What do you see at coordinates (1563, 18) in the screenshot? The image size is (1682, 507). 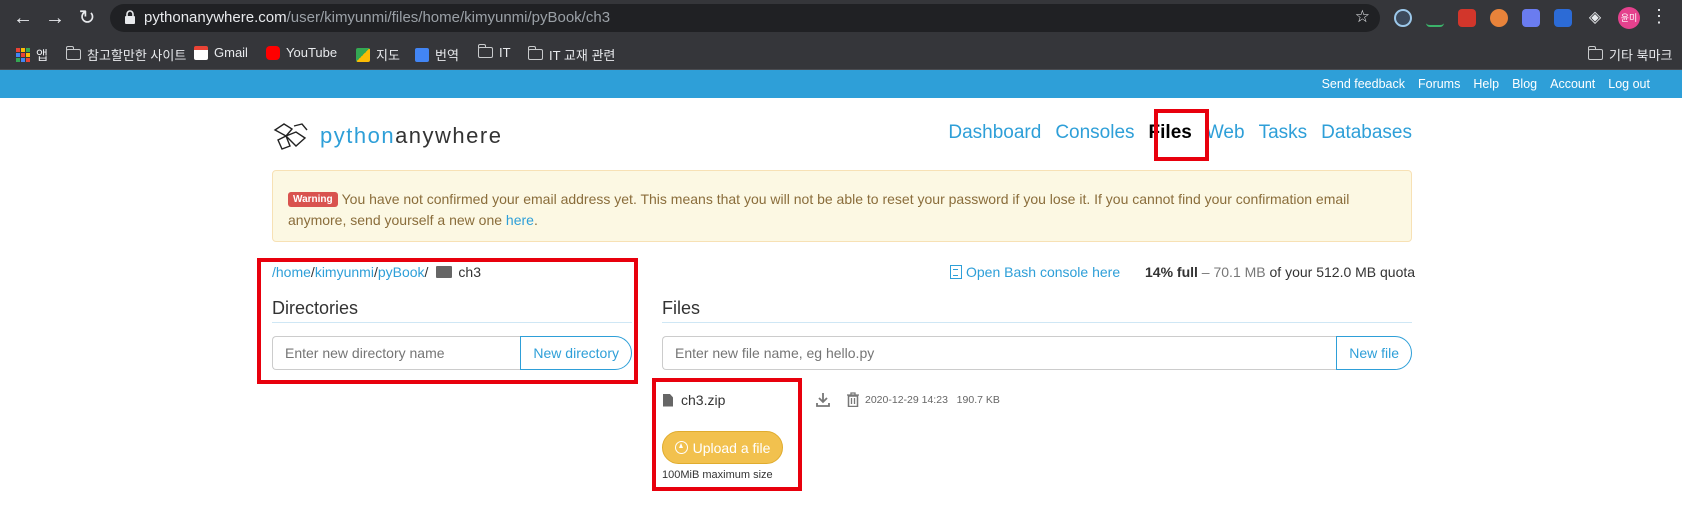 I see `extension-m-icon` at bounding box center [1563, 18].